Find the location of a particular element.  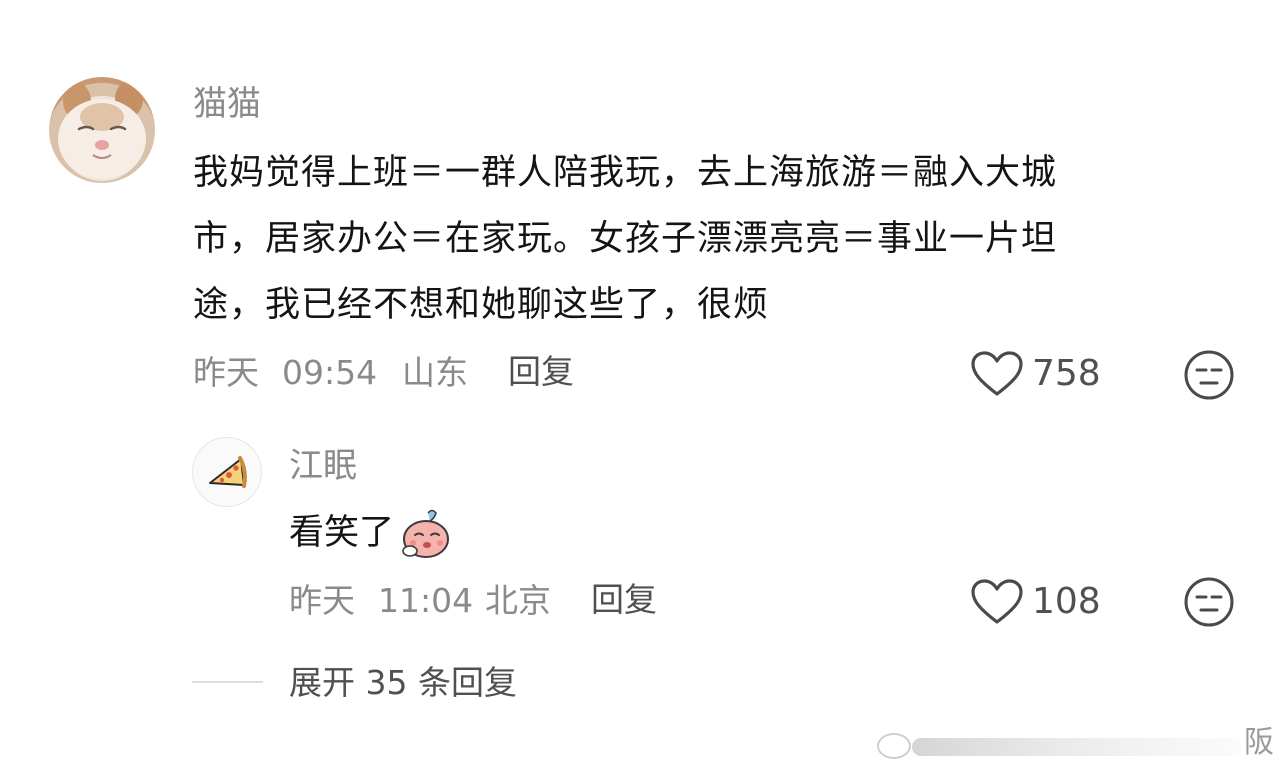

comment-line: 市，居家办公＝在家玩。女孩子漂漂亮亮＝事业一片坦 is located at coordinates (625, 239).